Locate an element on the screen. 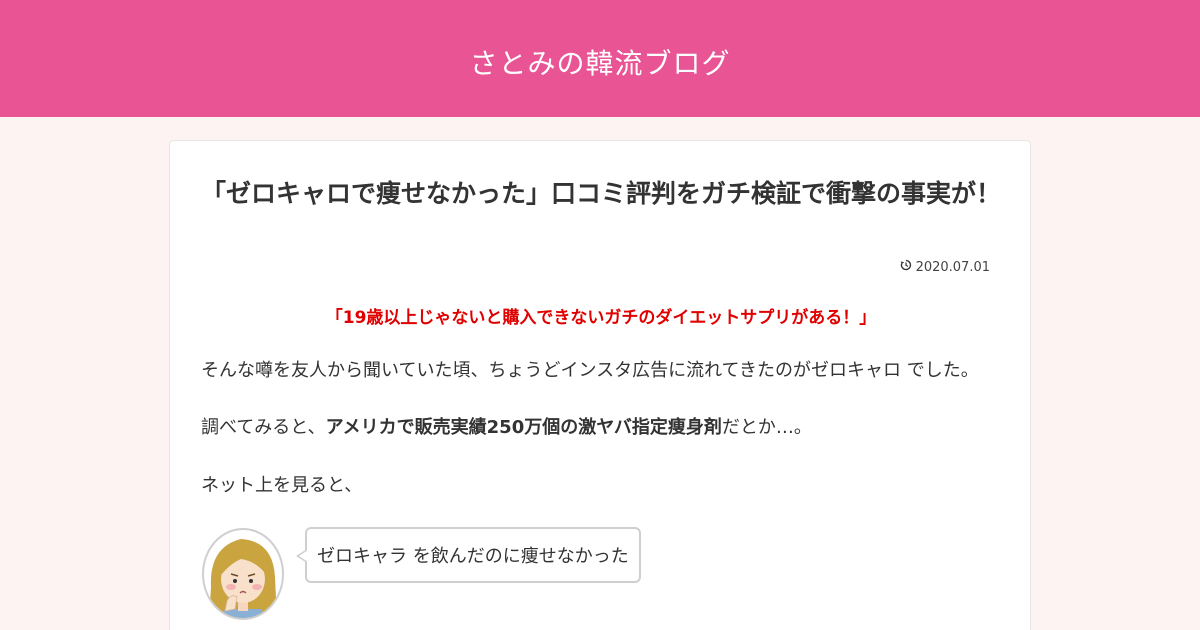 Image resolution: width=1200 pixels, height=630 pixels. update-clock-icon is located at coordinates (906, 267).